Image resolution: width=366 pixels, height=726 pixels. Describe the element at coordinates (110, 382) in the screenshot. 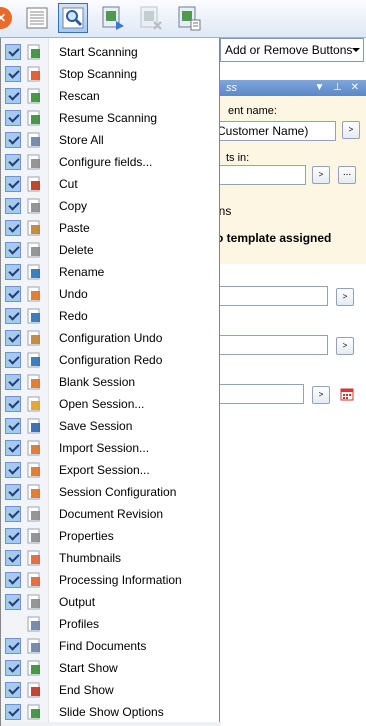

I see `menu-item-blank-session: Blank Session` at that location.